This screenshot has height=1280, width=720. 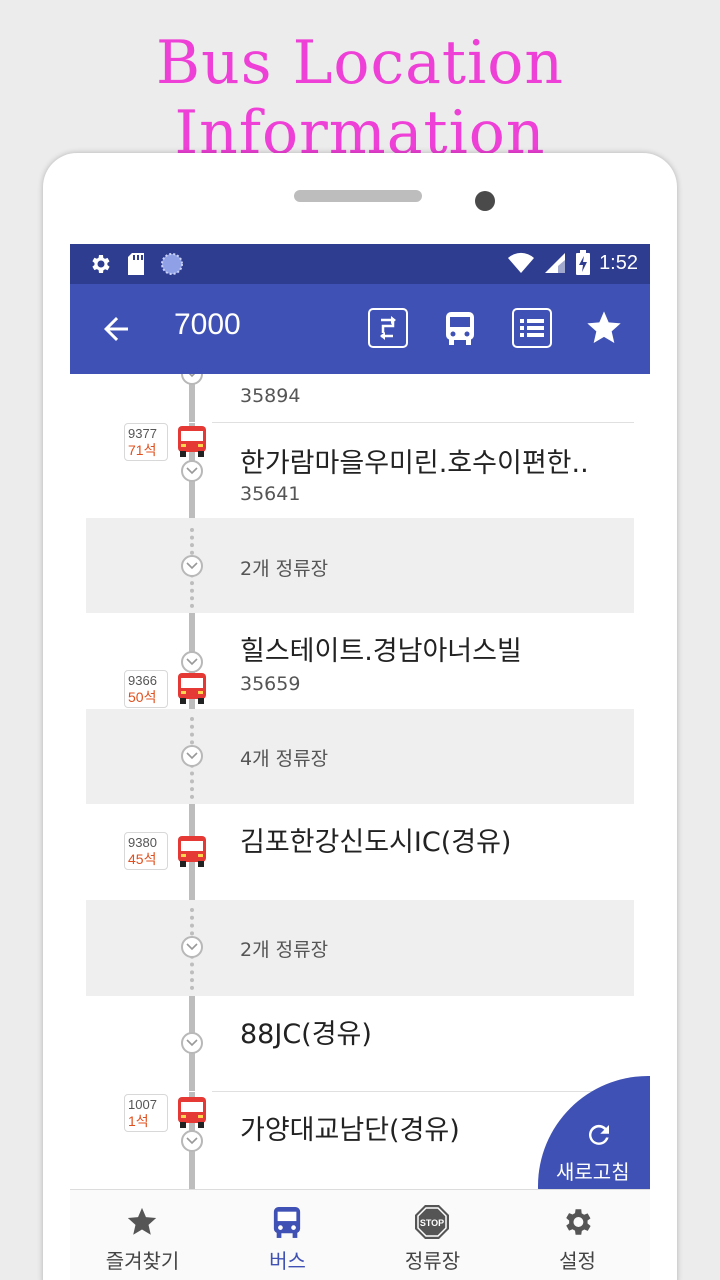 I want to click on route-number: 7000, so click(x=207, y=324).